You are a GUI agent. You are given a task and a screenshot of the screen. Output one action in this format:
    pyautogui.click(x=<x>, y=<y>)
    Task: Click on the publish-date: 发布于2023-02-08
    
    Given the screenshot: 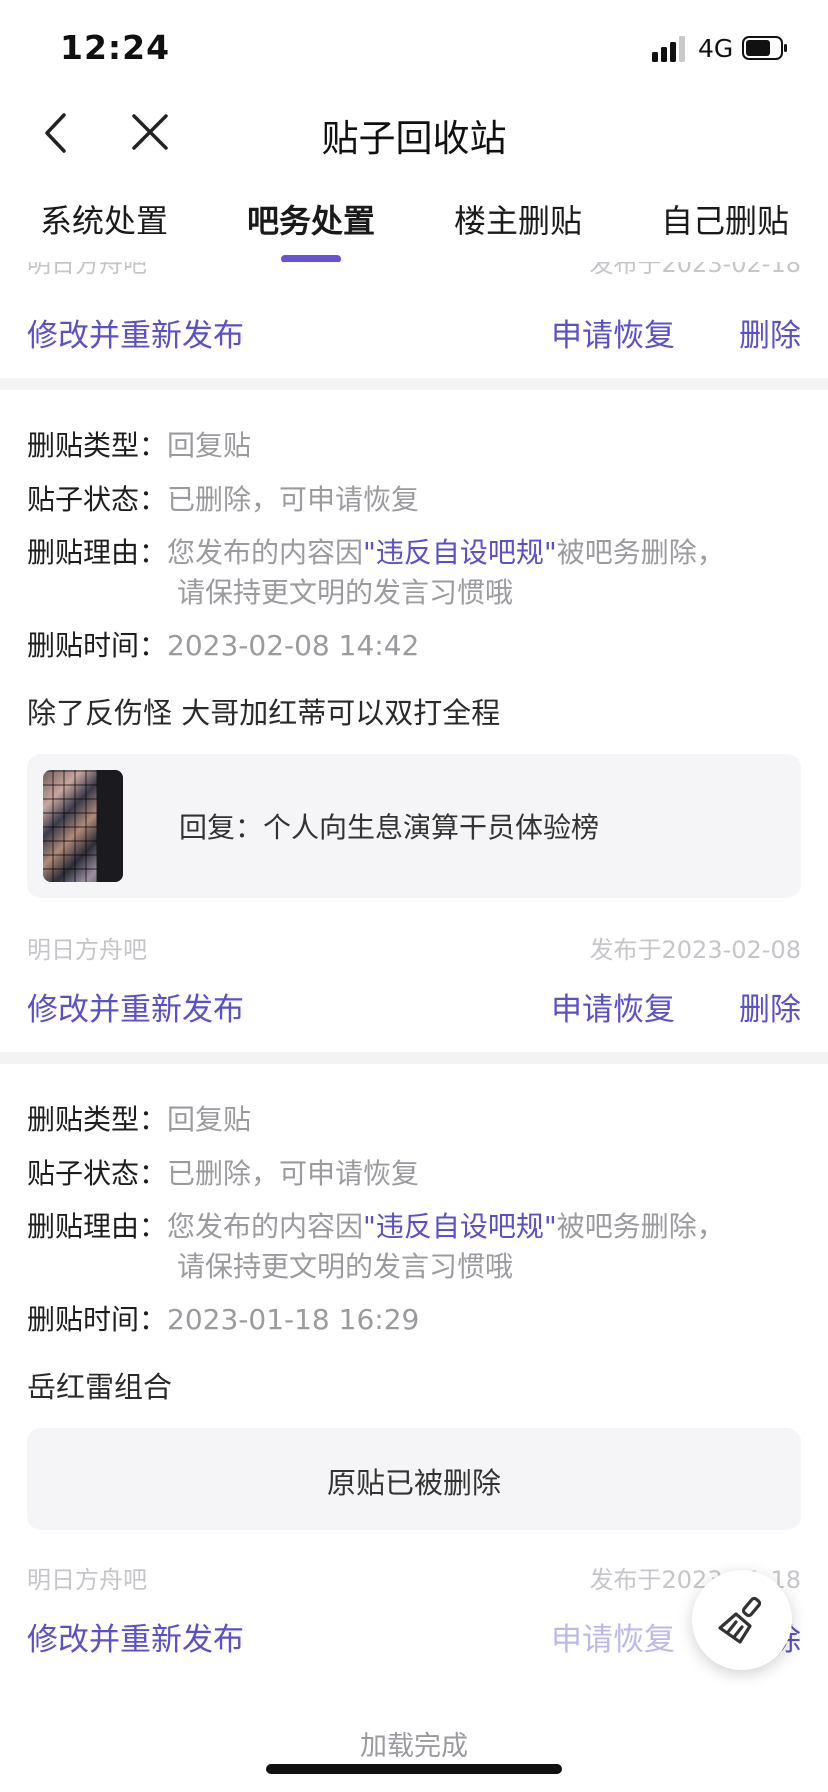 What is the action you would take?
    pyautogui.click(x=695, y=950)
    